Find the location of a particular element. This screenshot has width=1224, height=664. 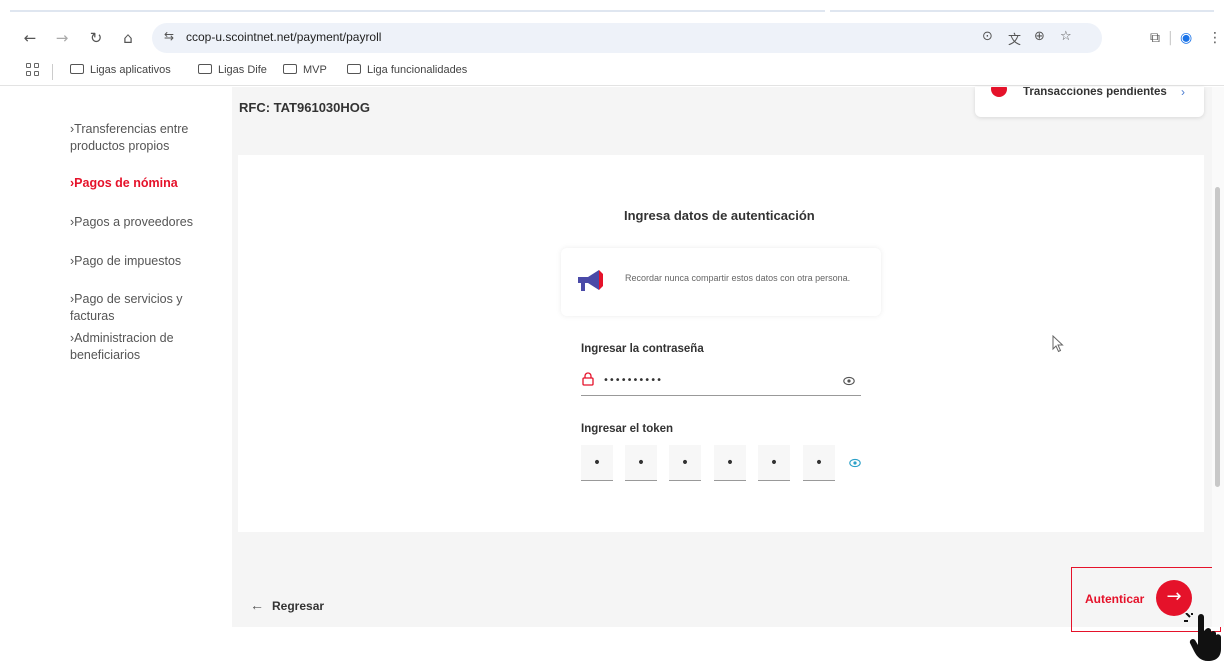

sidebar-item-transferencias: ›Transferencias entre productos propios is located at coordinates (150, 138).